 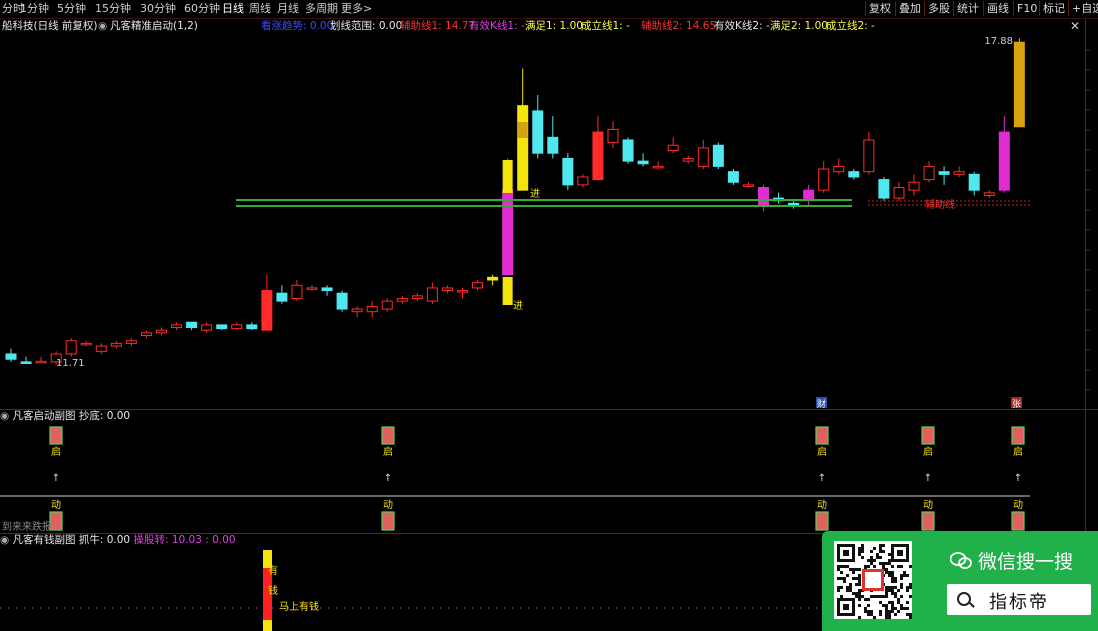 What do you see at coordinates (535, 194) in the screenshot?
I see `entry-signal-label: 进` at bounding box center [535, 194].